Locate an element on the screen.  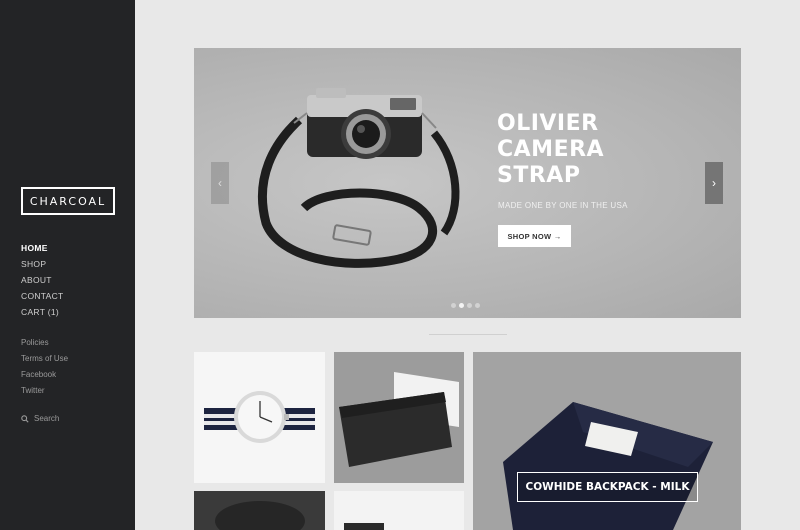
product-tile-watch is located at coordinates (259, 417).